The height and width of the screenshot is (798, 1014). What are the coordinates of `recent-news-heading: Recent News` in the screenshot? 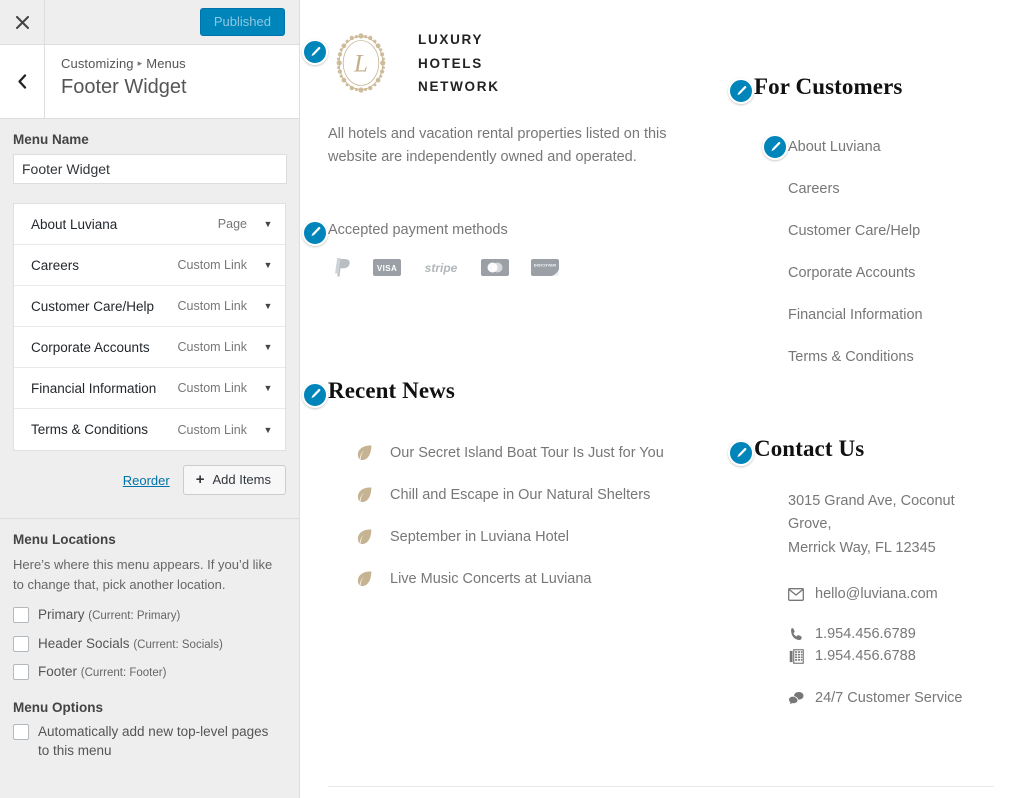 It's located at (391, 390).